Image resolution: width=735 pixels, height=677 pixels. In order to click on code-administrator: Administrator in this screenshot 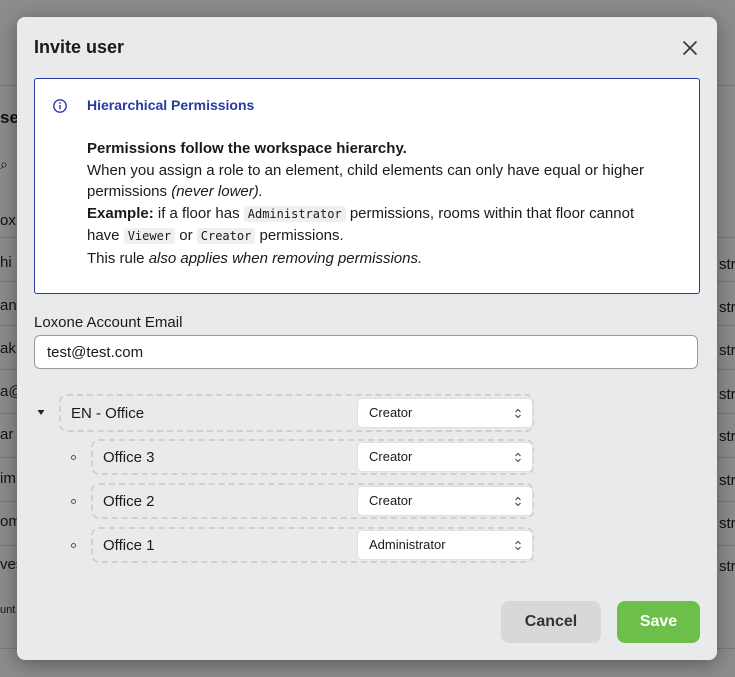, I will do `click(294, 213)`.